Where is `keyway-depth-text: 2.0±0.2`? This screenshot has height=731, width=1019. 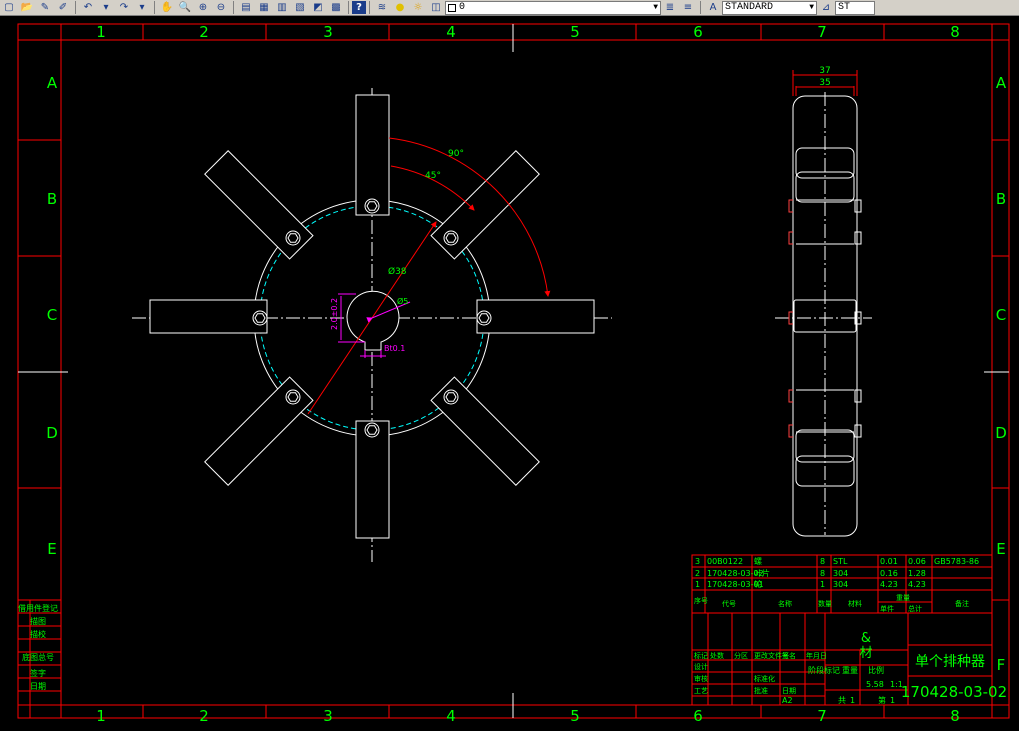 keyway-depth-text: 2.0±0.2 is located at coordinates (334, 314).